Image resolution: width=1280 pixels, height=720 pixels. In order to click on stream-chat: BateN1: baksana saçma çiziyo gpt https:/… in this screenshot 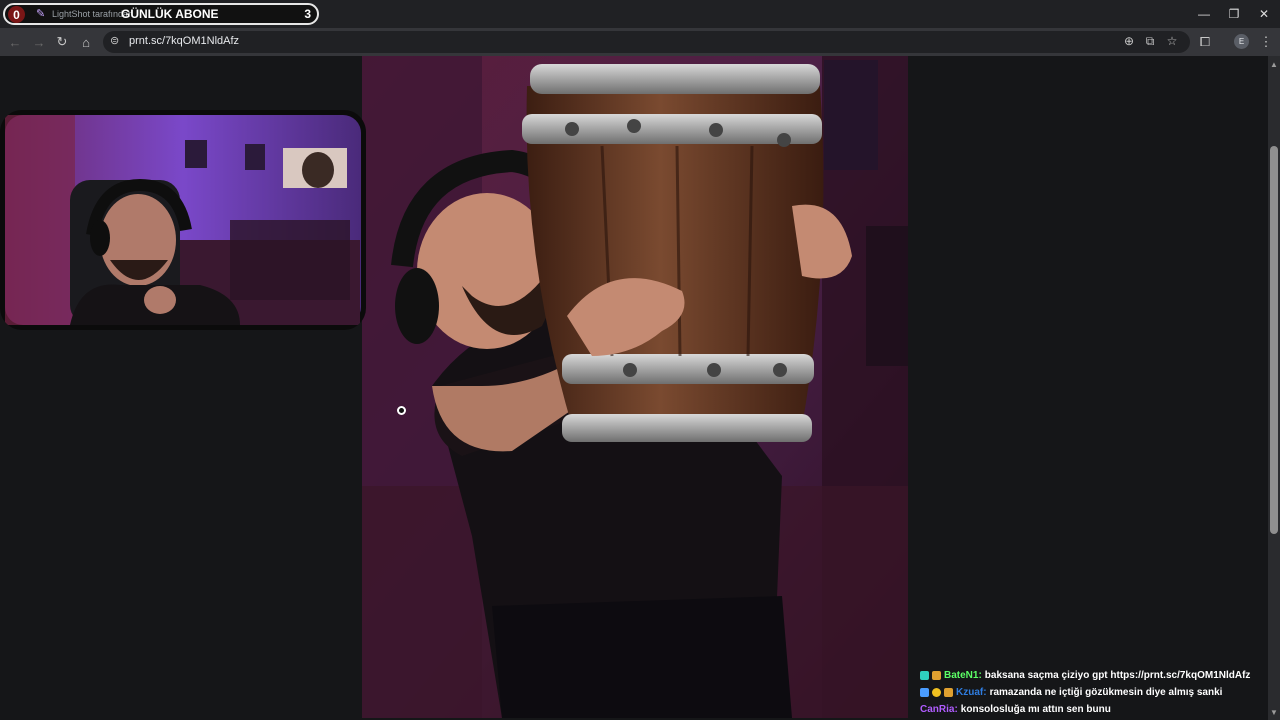, I will do `click(1090, 692)`.